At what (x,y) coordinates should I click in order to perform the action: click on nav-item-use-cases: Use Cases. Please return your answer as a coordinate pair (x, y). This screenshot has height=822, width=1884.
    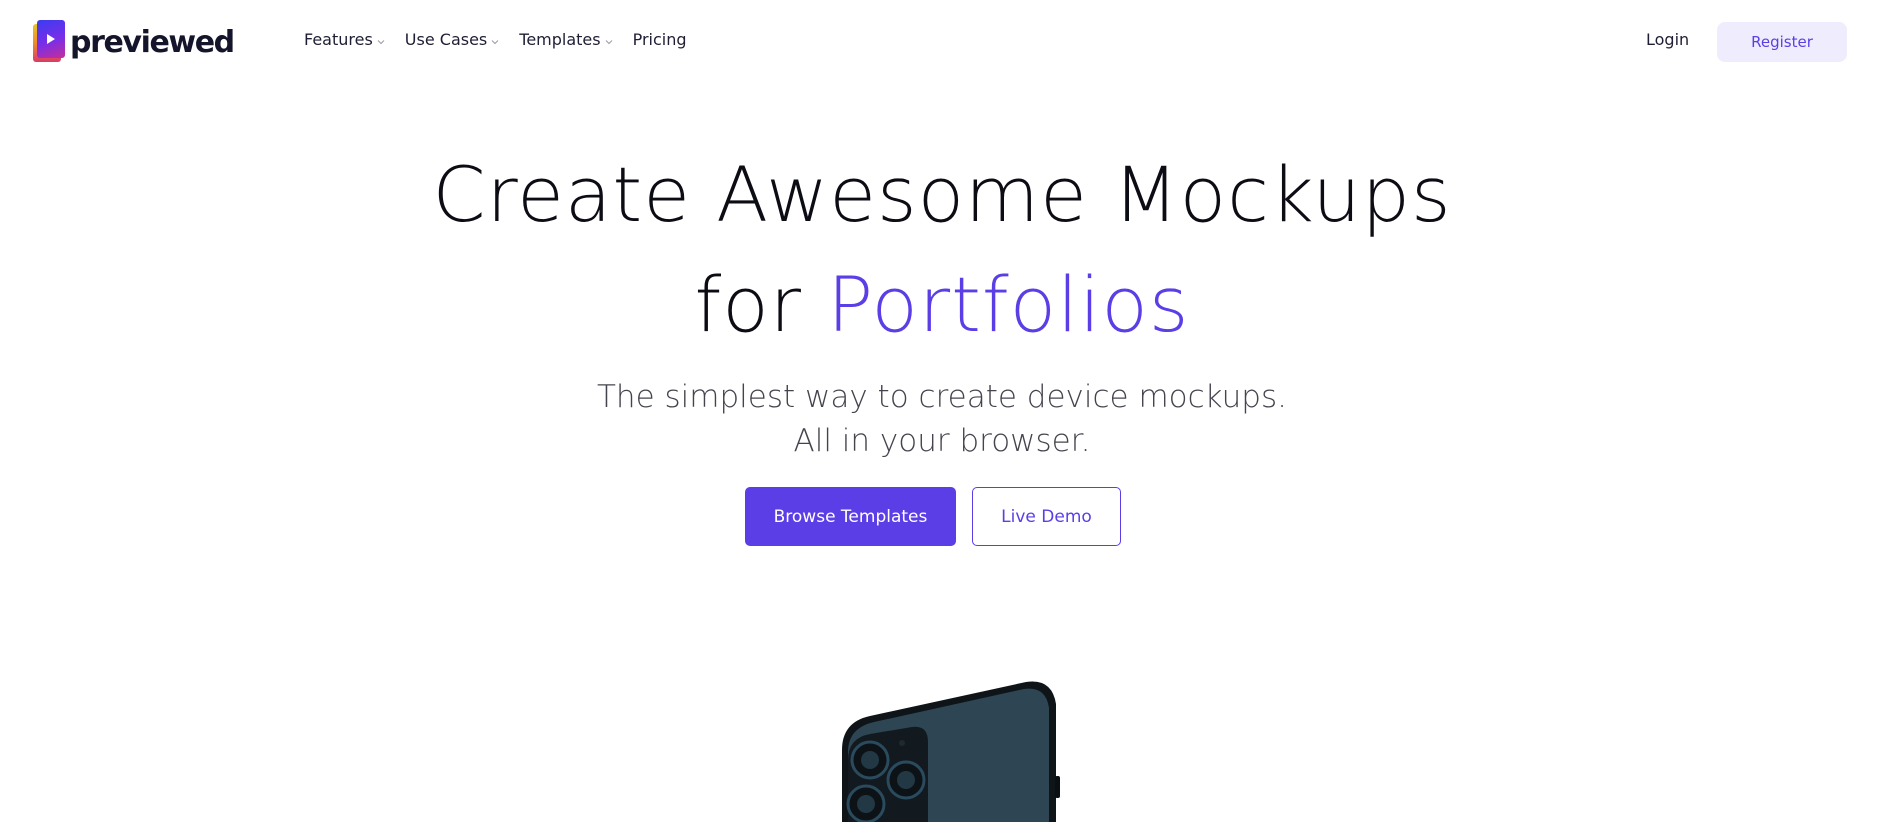
    Looking at the image, I should click on (452, 39).